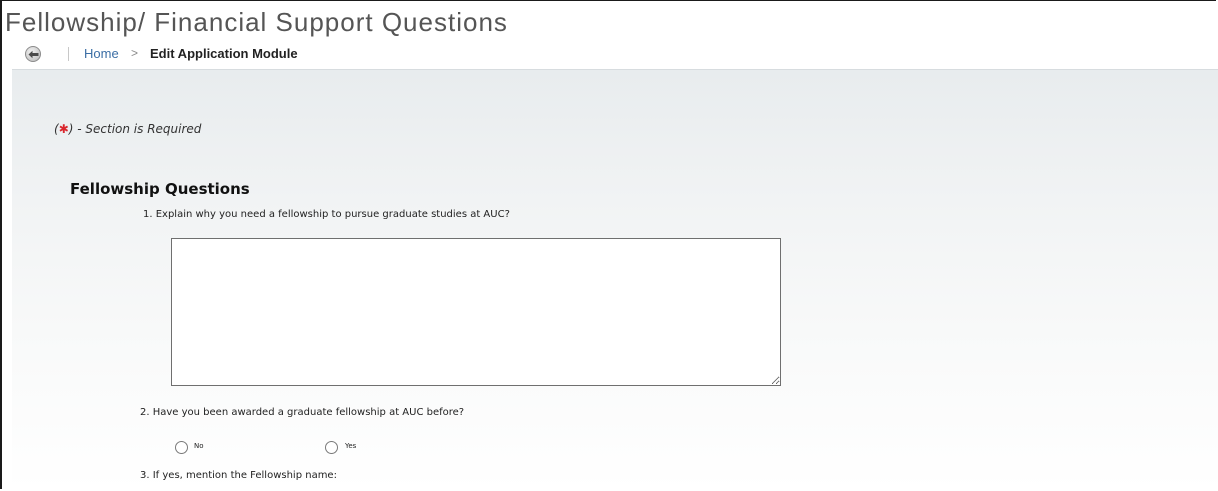 The image size is (1218, 491). I want to click on required-note: (✱) - Section is Required, so click(127, 129).